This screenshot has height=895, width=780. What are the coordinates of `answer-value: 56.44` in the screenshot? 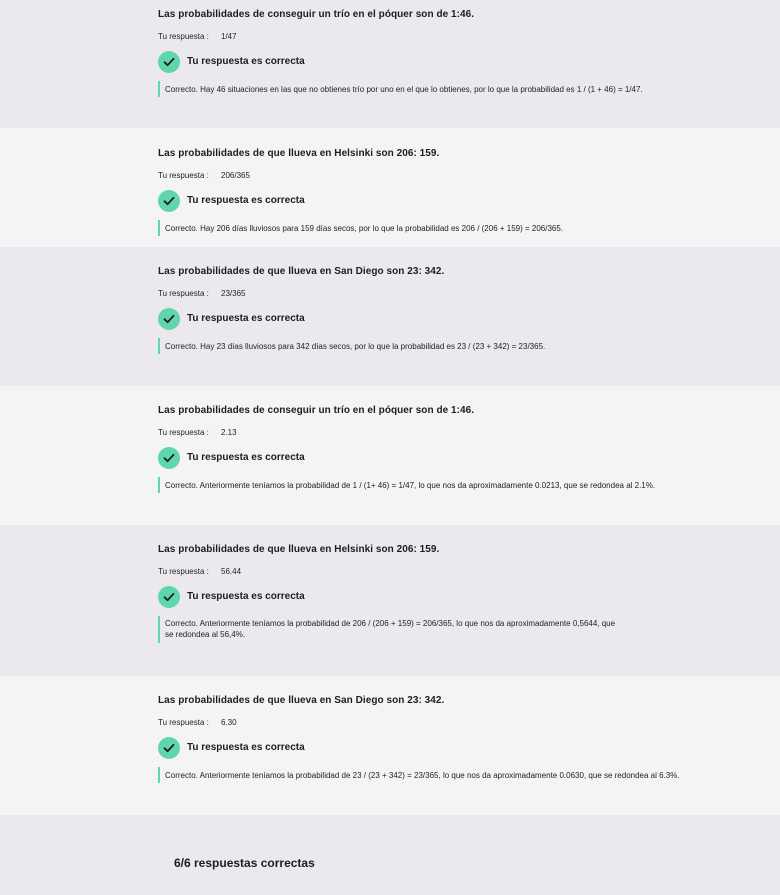 It's located at (231, 571).